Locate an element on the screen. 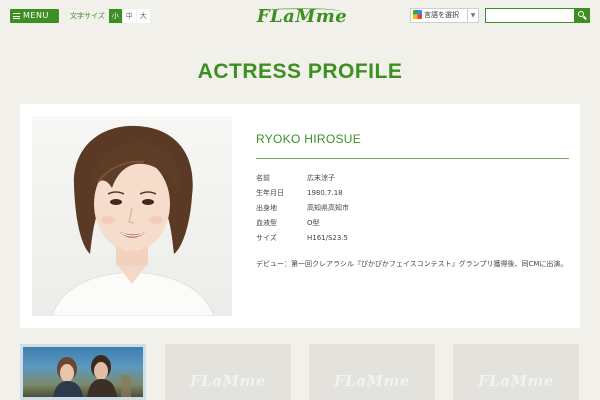  fact-label: 血液型 is located at coordinates (266, 223).